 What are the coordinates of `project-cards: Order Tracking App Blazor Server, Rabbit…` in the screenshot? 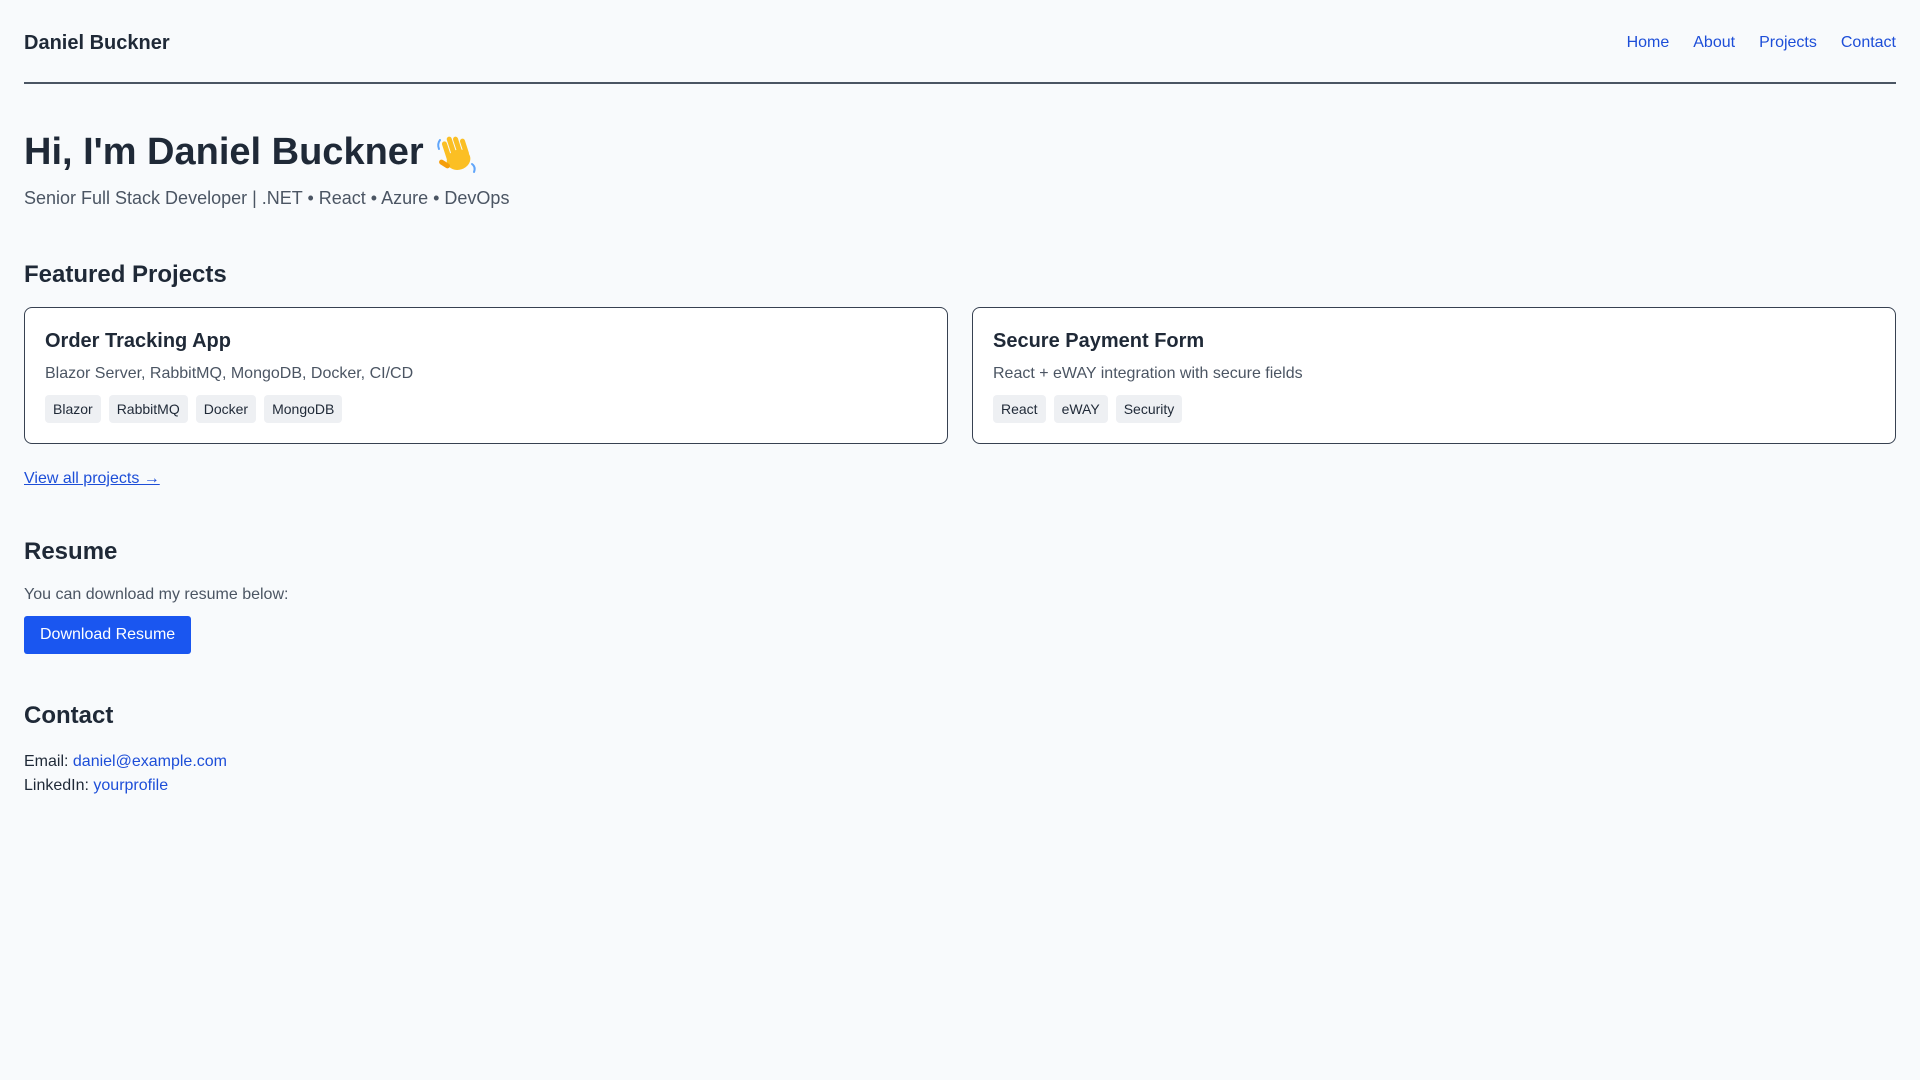 It's located at (960, 375).